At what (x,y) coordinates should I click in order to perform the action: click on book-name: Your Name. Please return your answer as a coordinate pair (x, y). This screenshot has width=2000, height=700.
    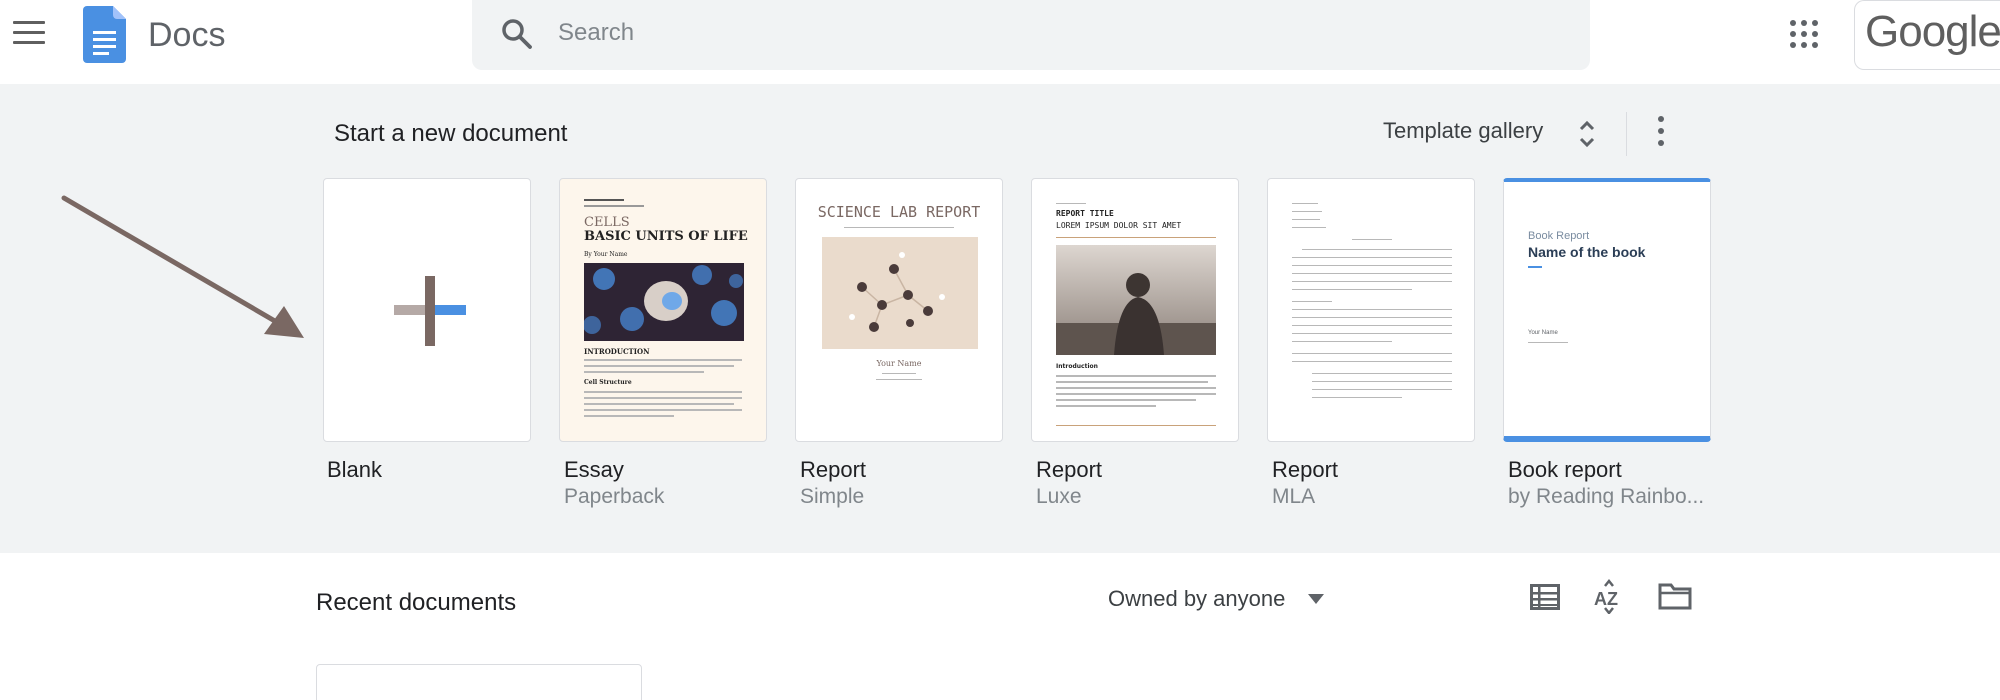
    Looking at the image, I should click on (1543, 333).